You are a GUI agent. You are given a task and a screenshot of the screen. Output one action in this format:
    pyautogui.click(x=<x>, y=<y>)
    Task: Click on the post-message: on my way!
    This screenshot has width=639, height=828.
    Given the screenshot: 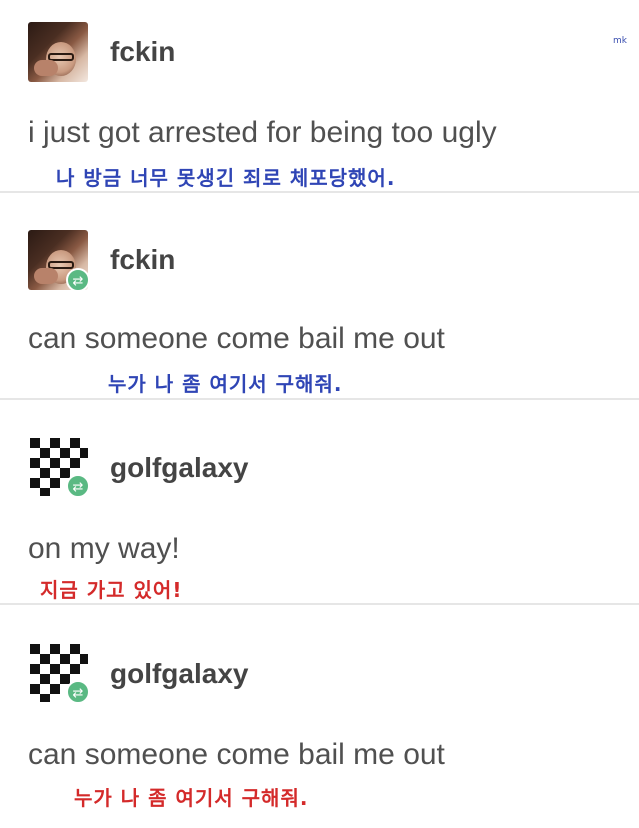 What is the action you would take?
    pyautogui.click(x=104, y=548)
    